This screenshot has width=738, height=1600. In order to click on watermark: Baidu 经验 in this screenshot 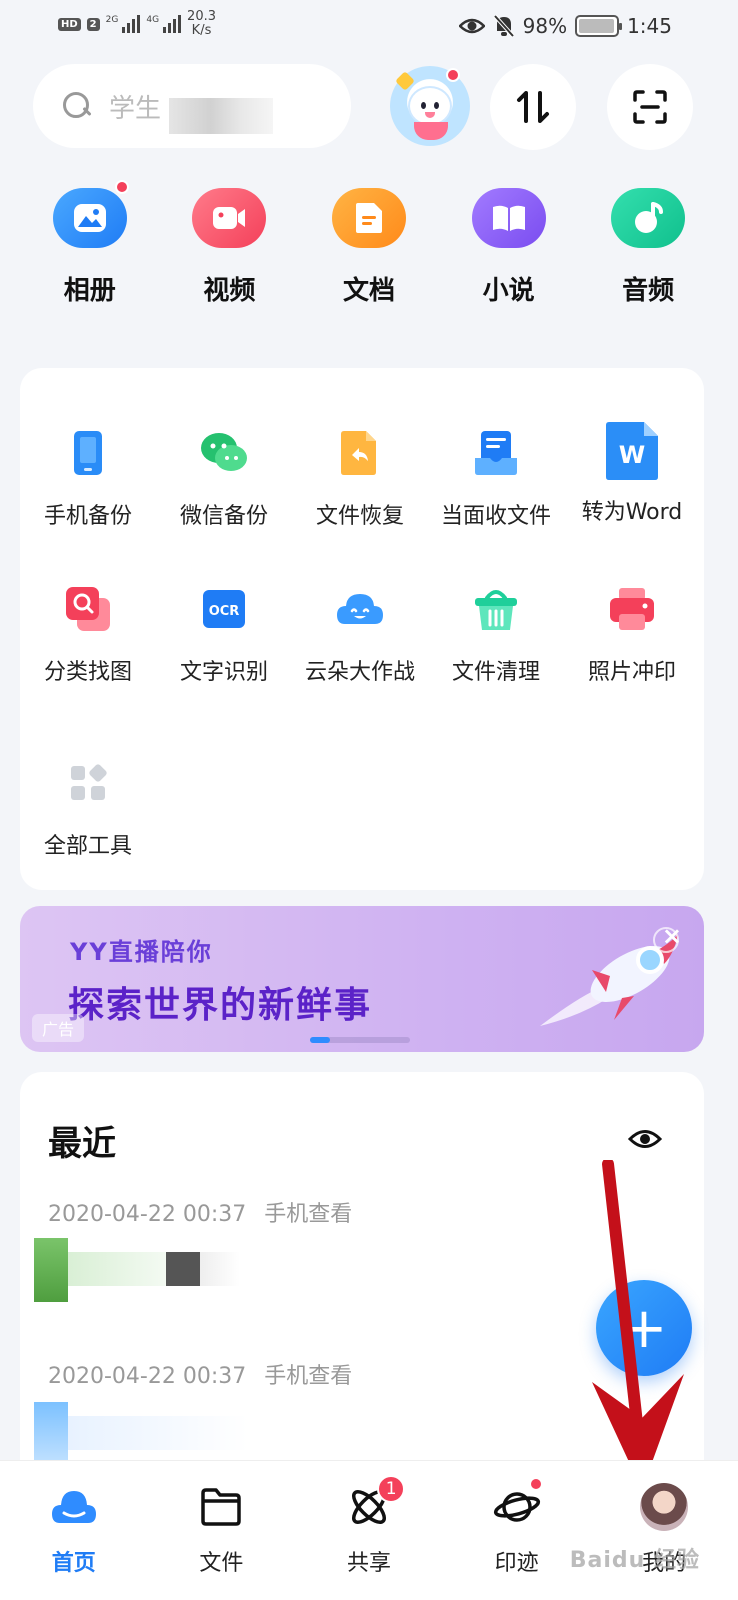, I will do `click(634, 1560)`.